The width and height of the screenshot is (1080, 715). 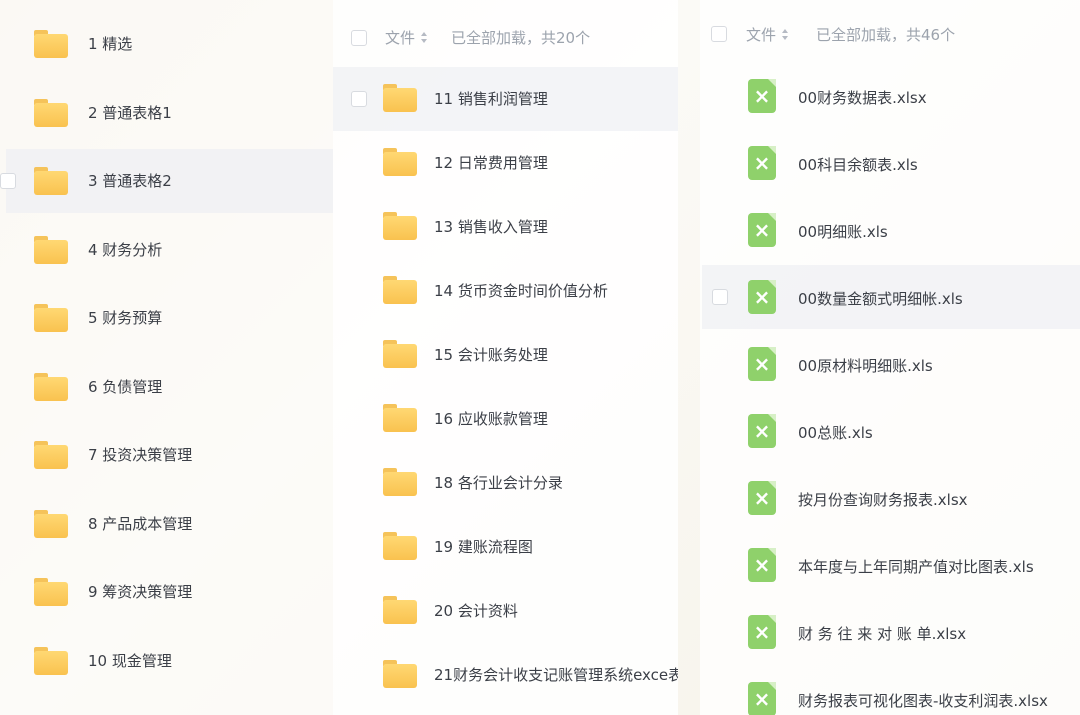 What do you see at coordinates (140, 523) in the screenshot?
I see `folder-name: 8 产品成本管理` at bounding box center [140, 523].